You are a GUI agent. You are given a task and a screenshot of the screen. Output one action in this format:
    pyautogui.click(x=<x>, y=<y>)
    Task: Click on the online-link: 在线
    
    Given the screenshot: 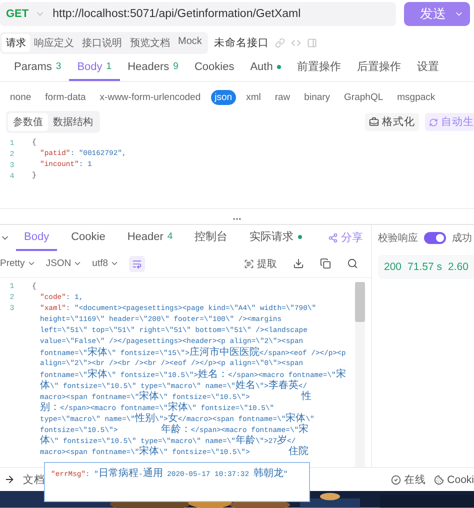 What is the action you would take?
    pyautogui.click(x=408, y=479)
    